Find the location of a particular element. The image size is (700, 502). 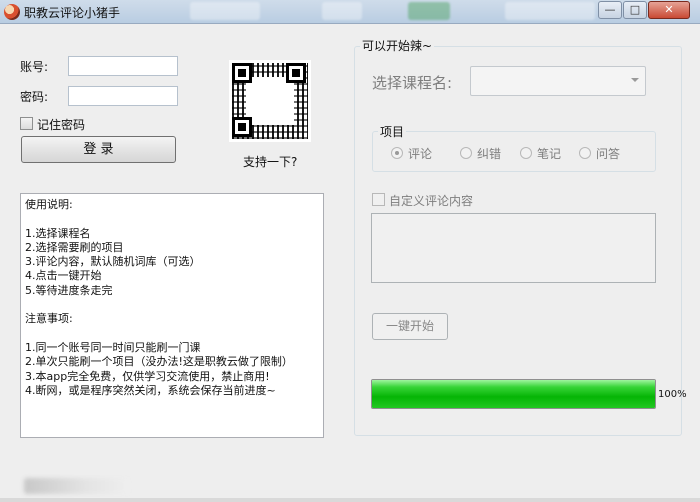

chevron-down-icon is located at coordinates (635, 80).